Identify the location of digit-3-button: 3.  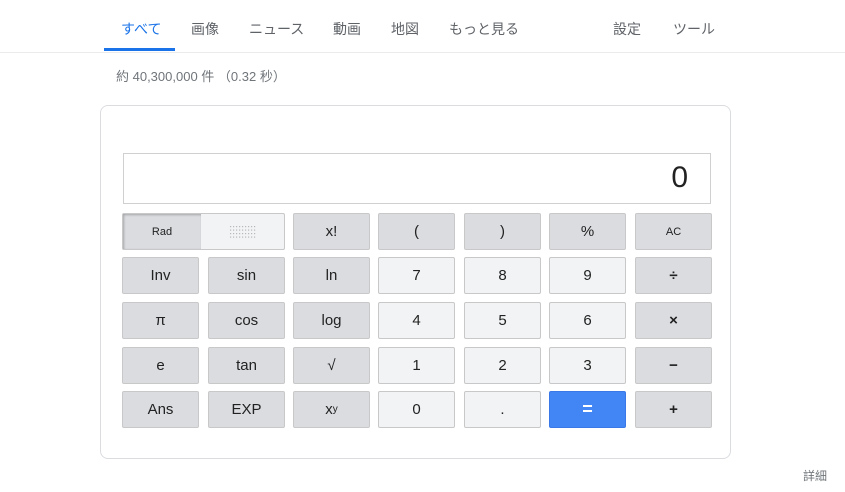
(587, 365).